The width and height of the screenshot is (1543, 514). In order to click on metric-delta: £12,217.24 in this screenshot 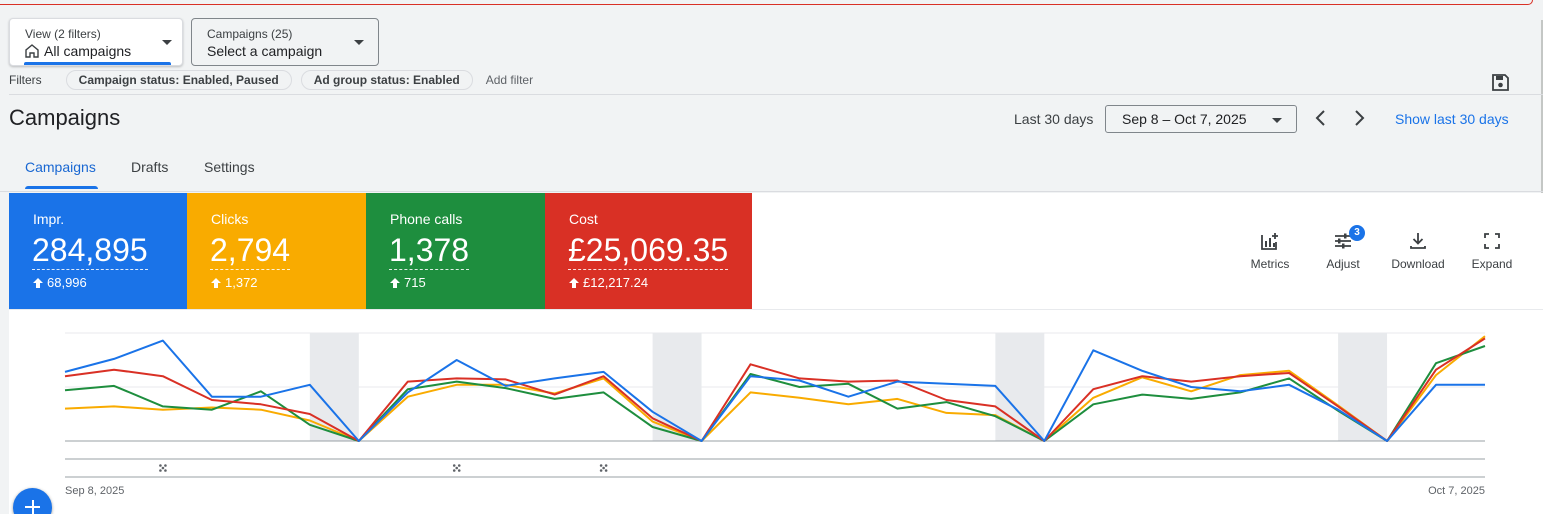, I will do `click(608, 282)`.